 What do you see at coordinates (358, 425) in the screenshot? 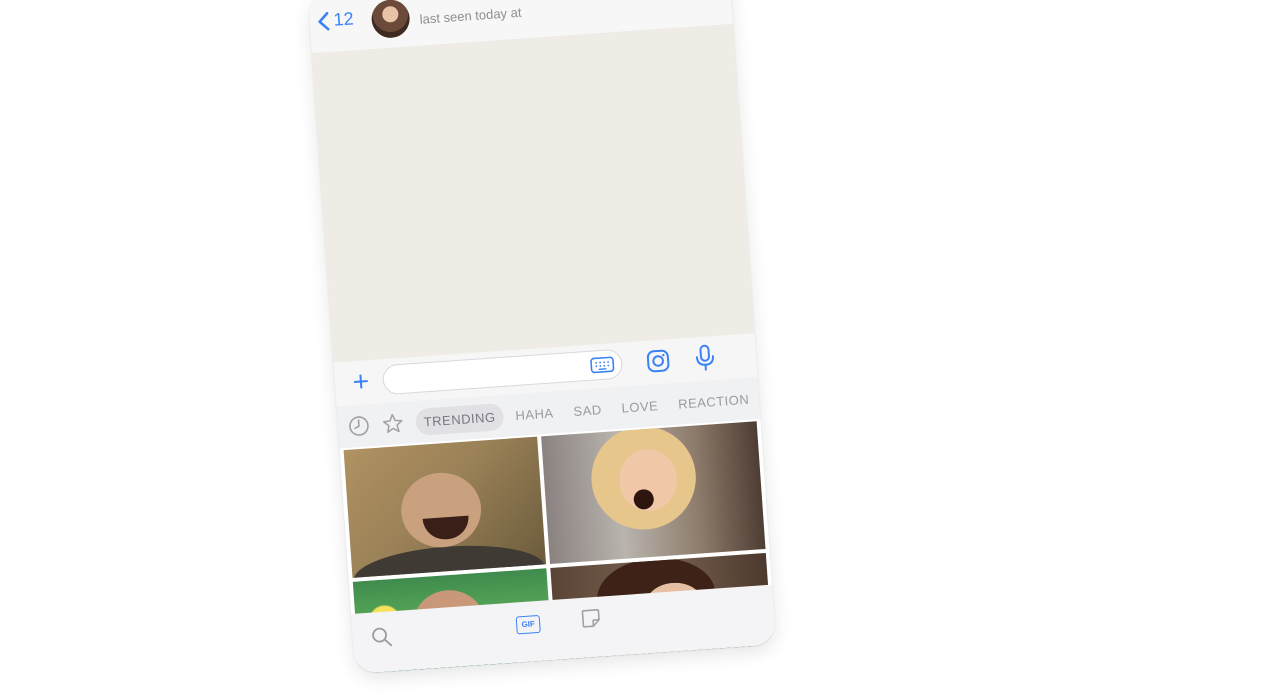
I see `clock-icon` at bounding box center [358, 425].